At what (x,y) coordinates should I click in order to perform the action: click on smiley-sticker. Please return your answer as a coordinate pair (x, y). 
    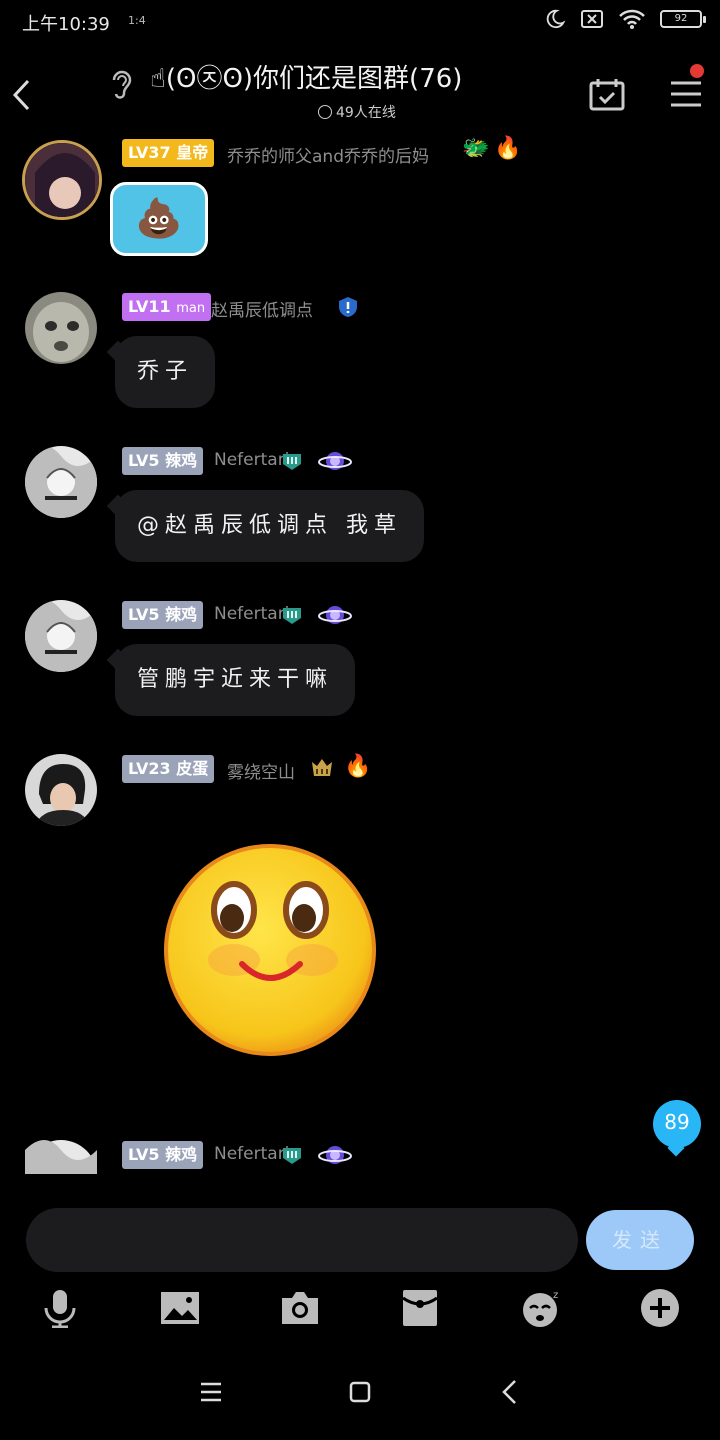
    Looking at the image, I should click on (270, 950).